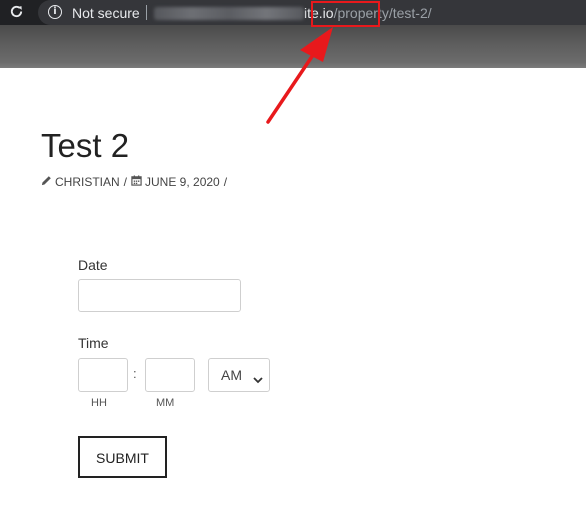  Describe the element at coordinates (103, 375) in the screenshot. I see `hour-input` at that location.